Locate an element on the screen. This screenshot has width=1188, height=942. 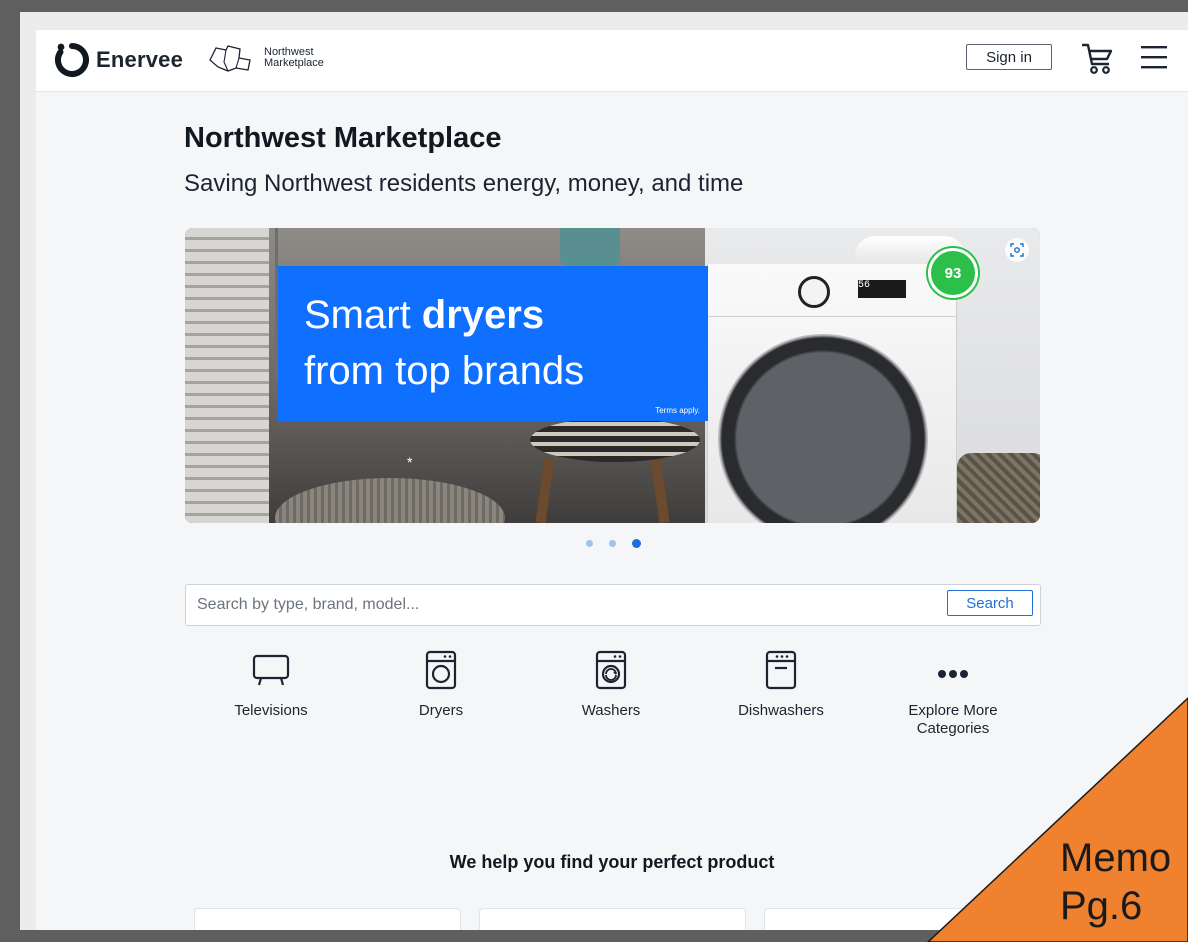
partner-name-line2: Marketplace is located at coordinates (294, 63).